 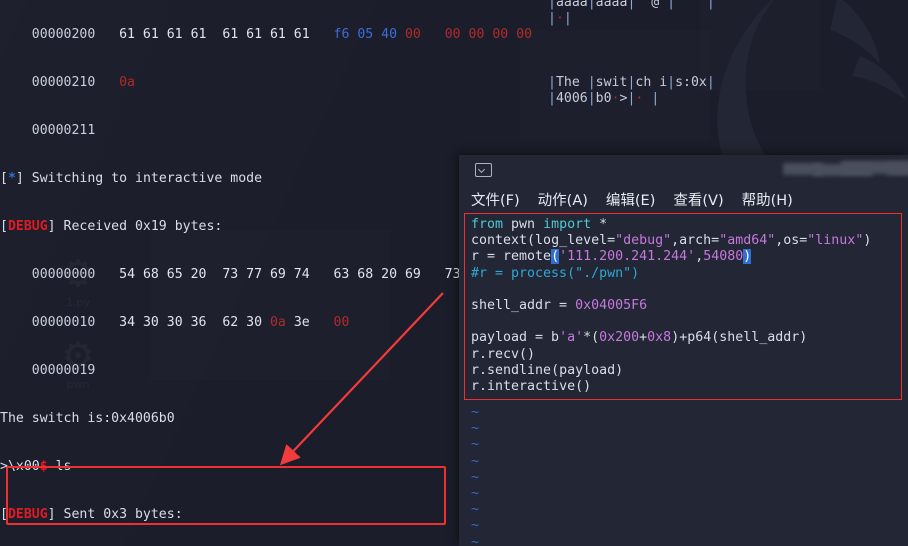 What do you see at coordinates (683, 170) in the screenshot?
I see `editor-titlebar` at bounding box center [683, 170].